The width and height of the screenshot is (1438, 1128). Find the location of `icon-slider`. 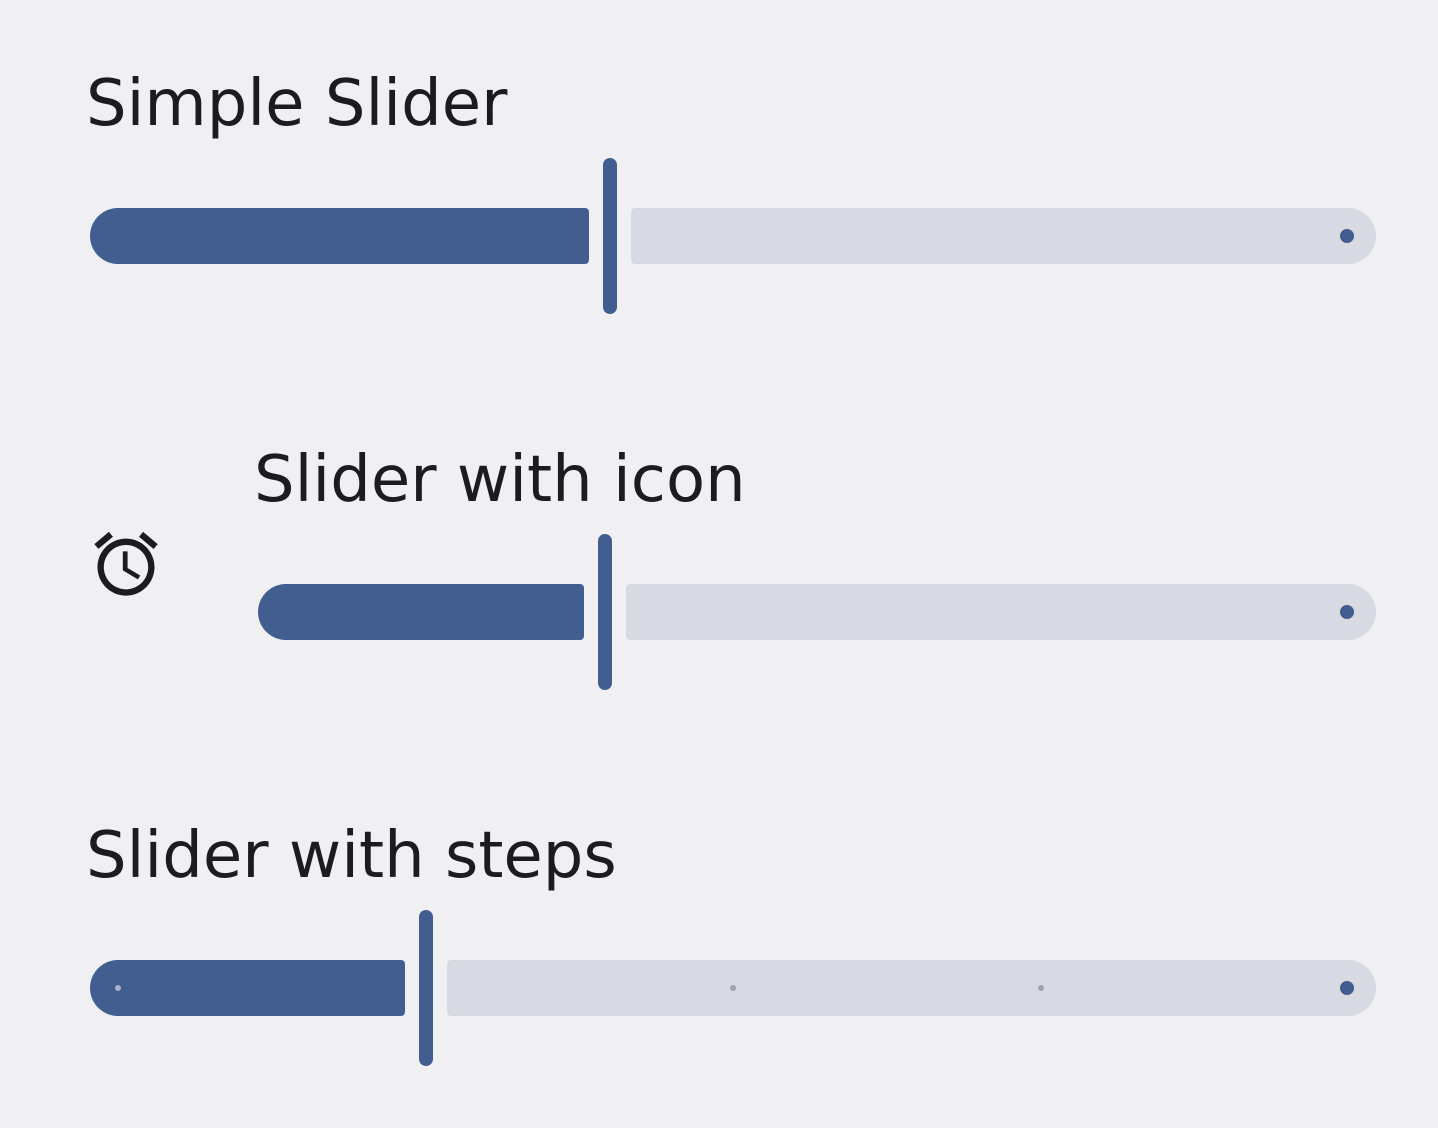

icon-slider is located at coordinates (817, 612).